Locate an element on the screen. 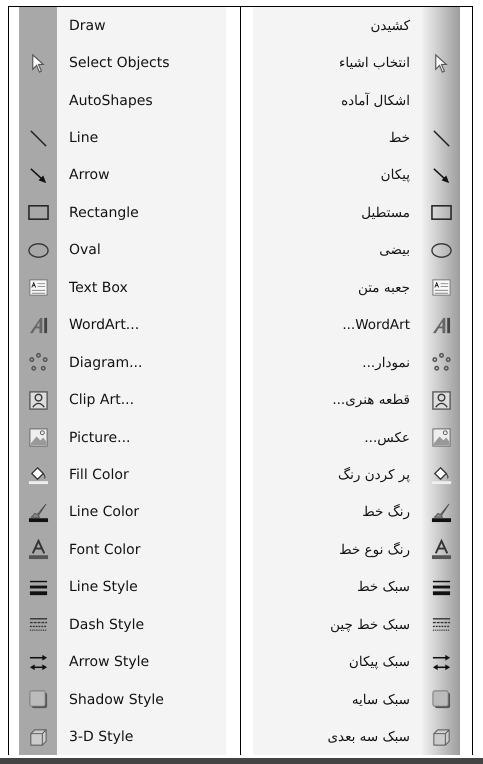  menu-item: 3-D Style is located at coordinates (122, 736).